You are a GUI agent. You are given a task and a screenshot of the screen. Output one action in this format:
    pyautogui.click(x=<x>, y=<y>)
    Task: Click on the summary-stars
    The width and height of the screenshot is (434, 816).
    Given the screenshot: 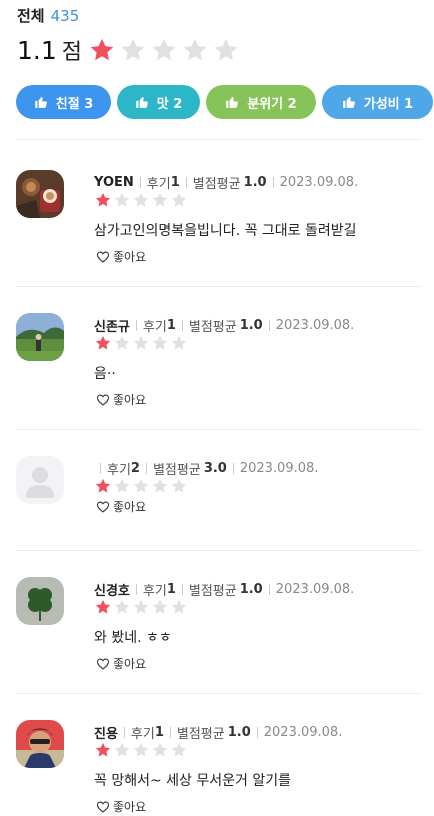 What is the action you would take?
    pyautogui.click(x=164, y=50)
    